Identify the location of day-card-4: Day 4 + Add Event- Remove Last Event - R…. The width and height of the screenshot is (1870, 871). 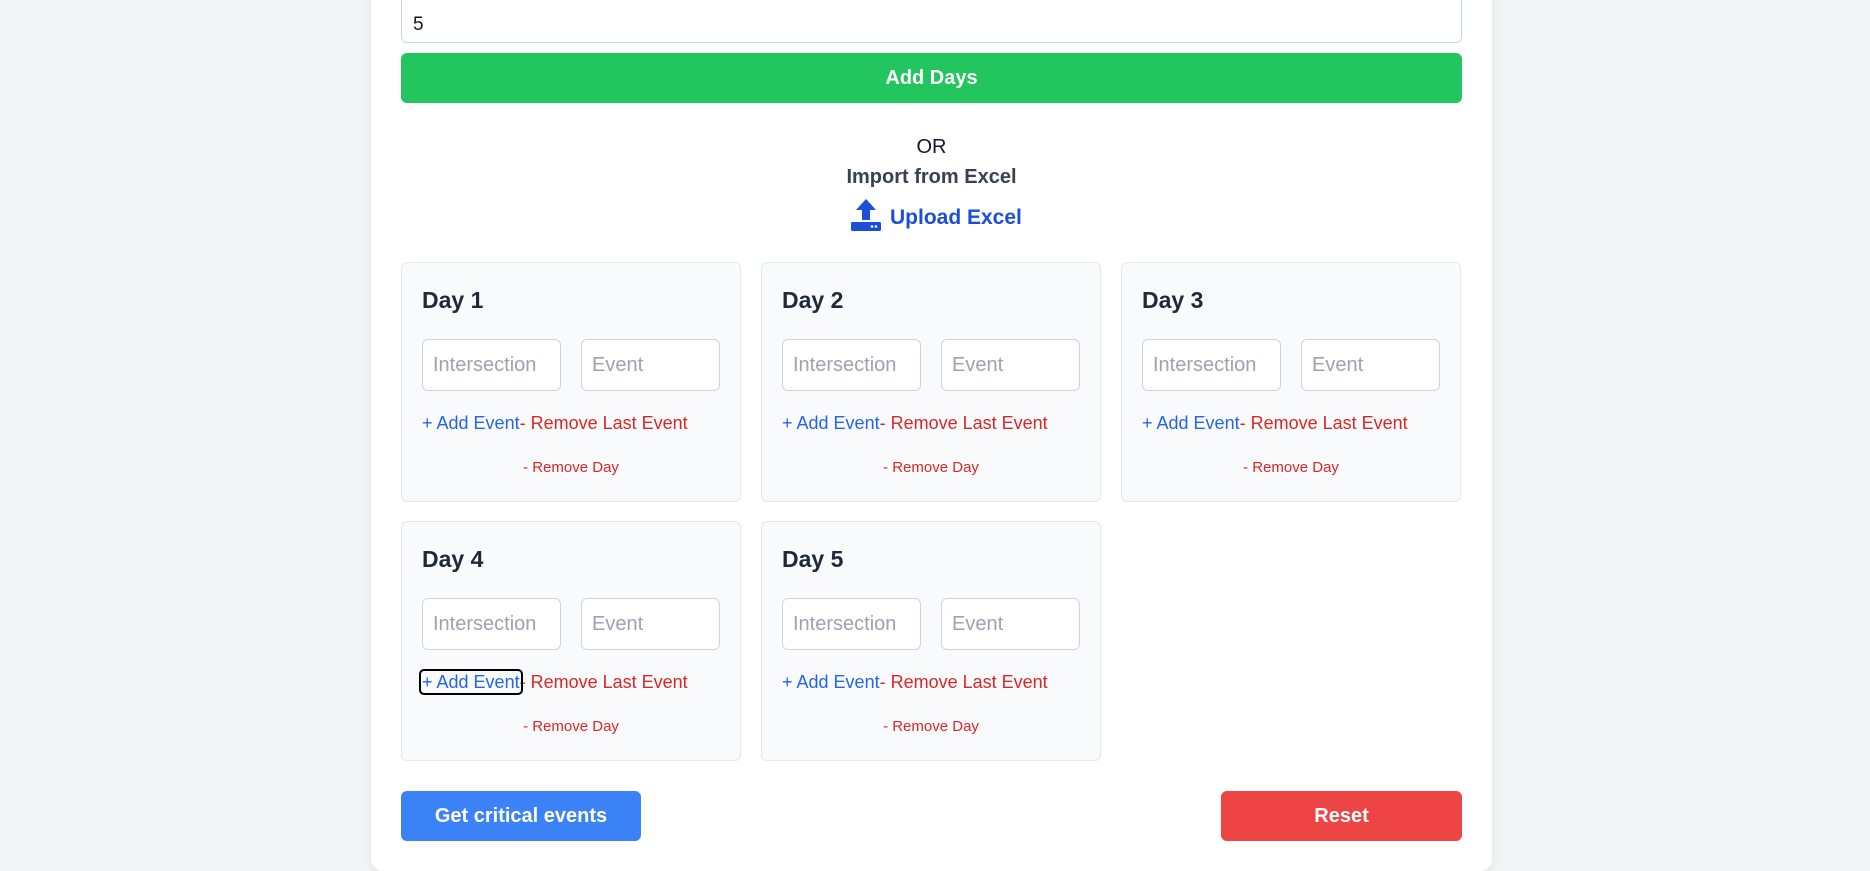
(571, 641).